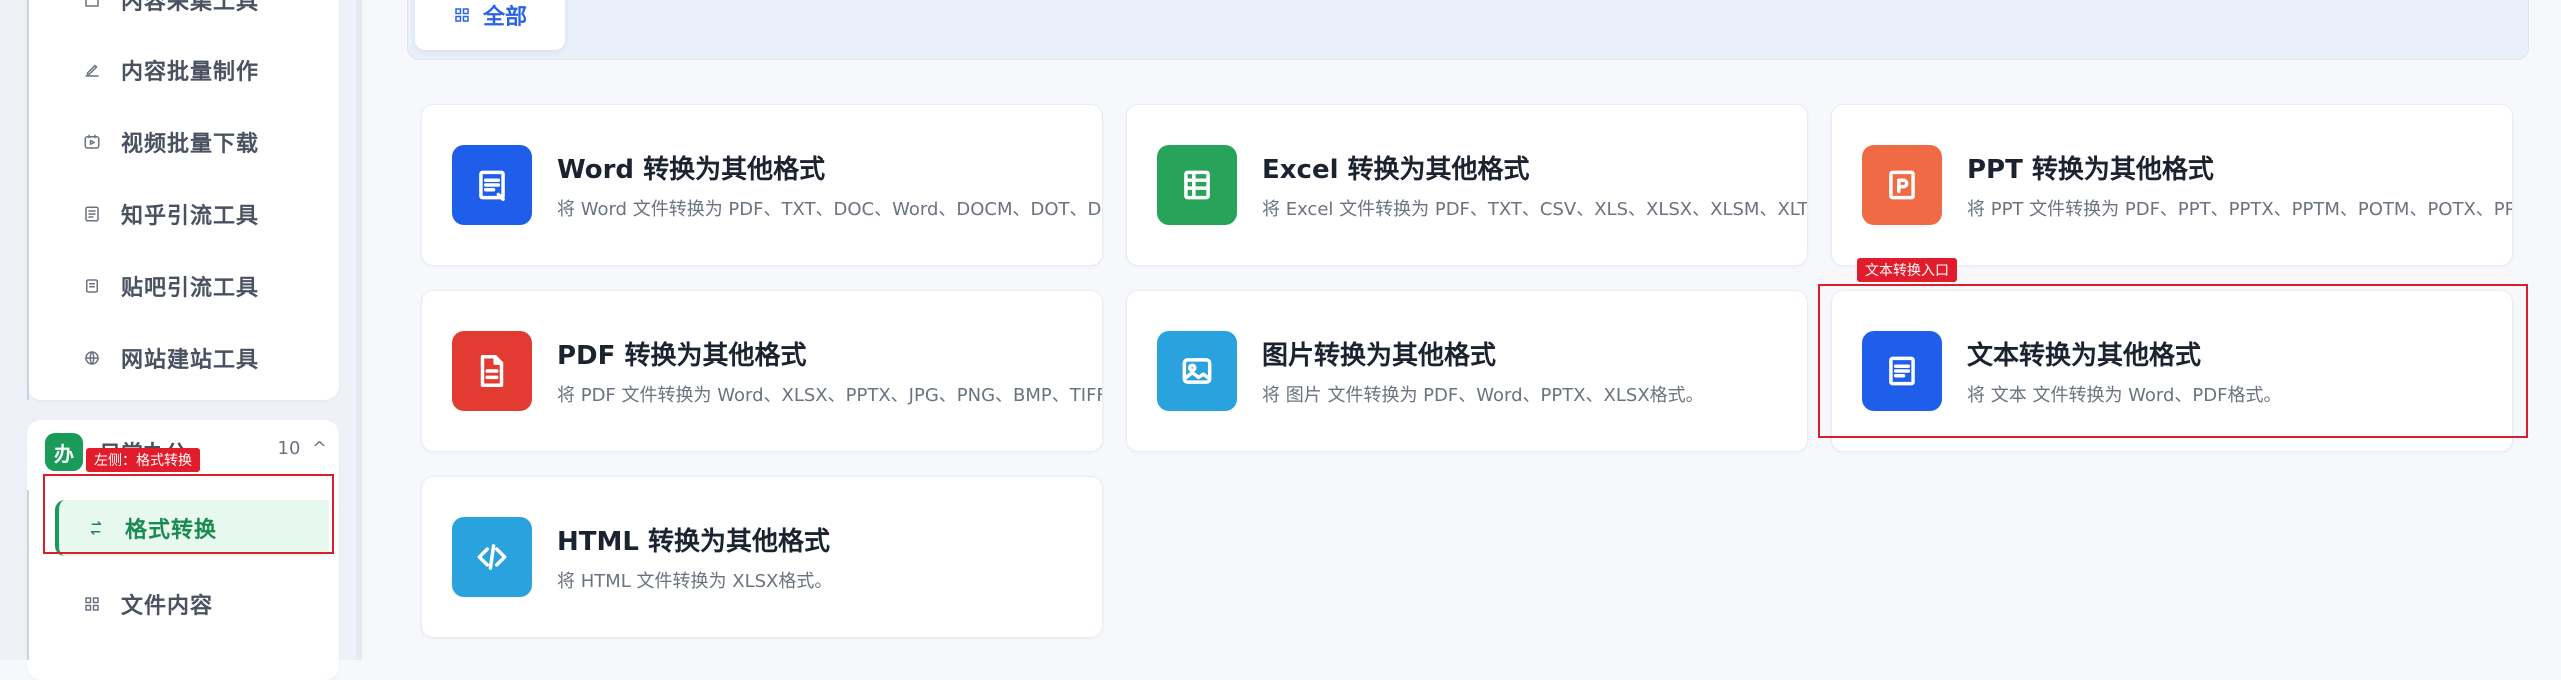 This screenshot has width=2561, height=680. Describe the element at coordinates (167, 606) in the screenshot. I see `sidebar-item-label: 文件内容` at that location.